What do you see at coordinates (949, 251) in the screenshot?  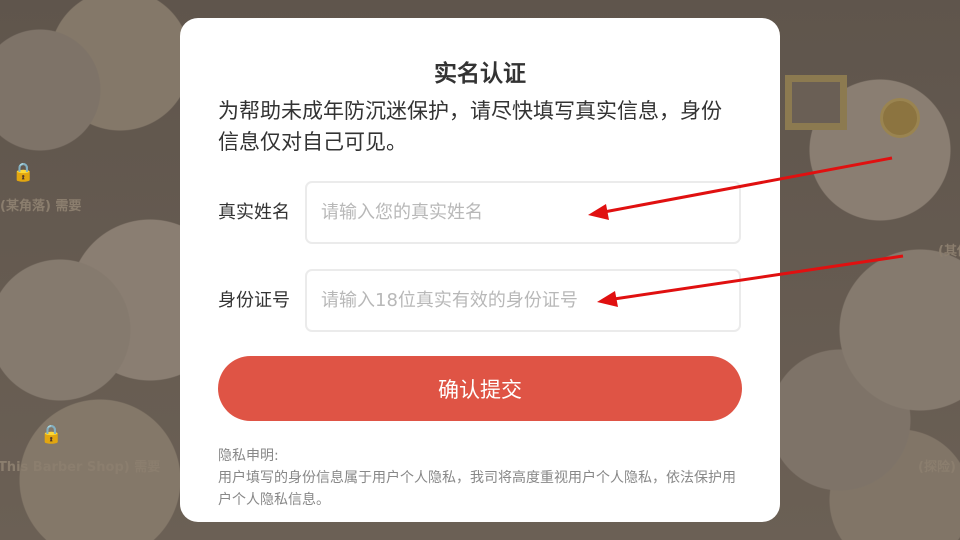 I see `background-item-label: (其他)` at bounding box center [949, 251].